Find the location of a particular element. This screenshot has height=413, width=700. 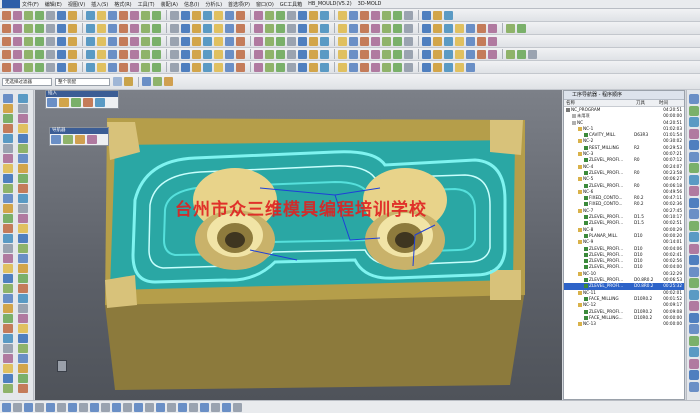

menu-format: 格式(R) is located at coordinates (122, 4).